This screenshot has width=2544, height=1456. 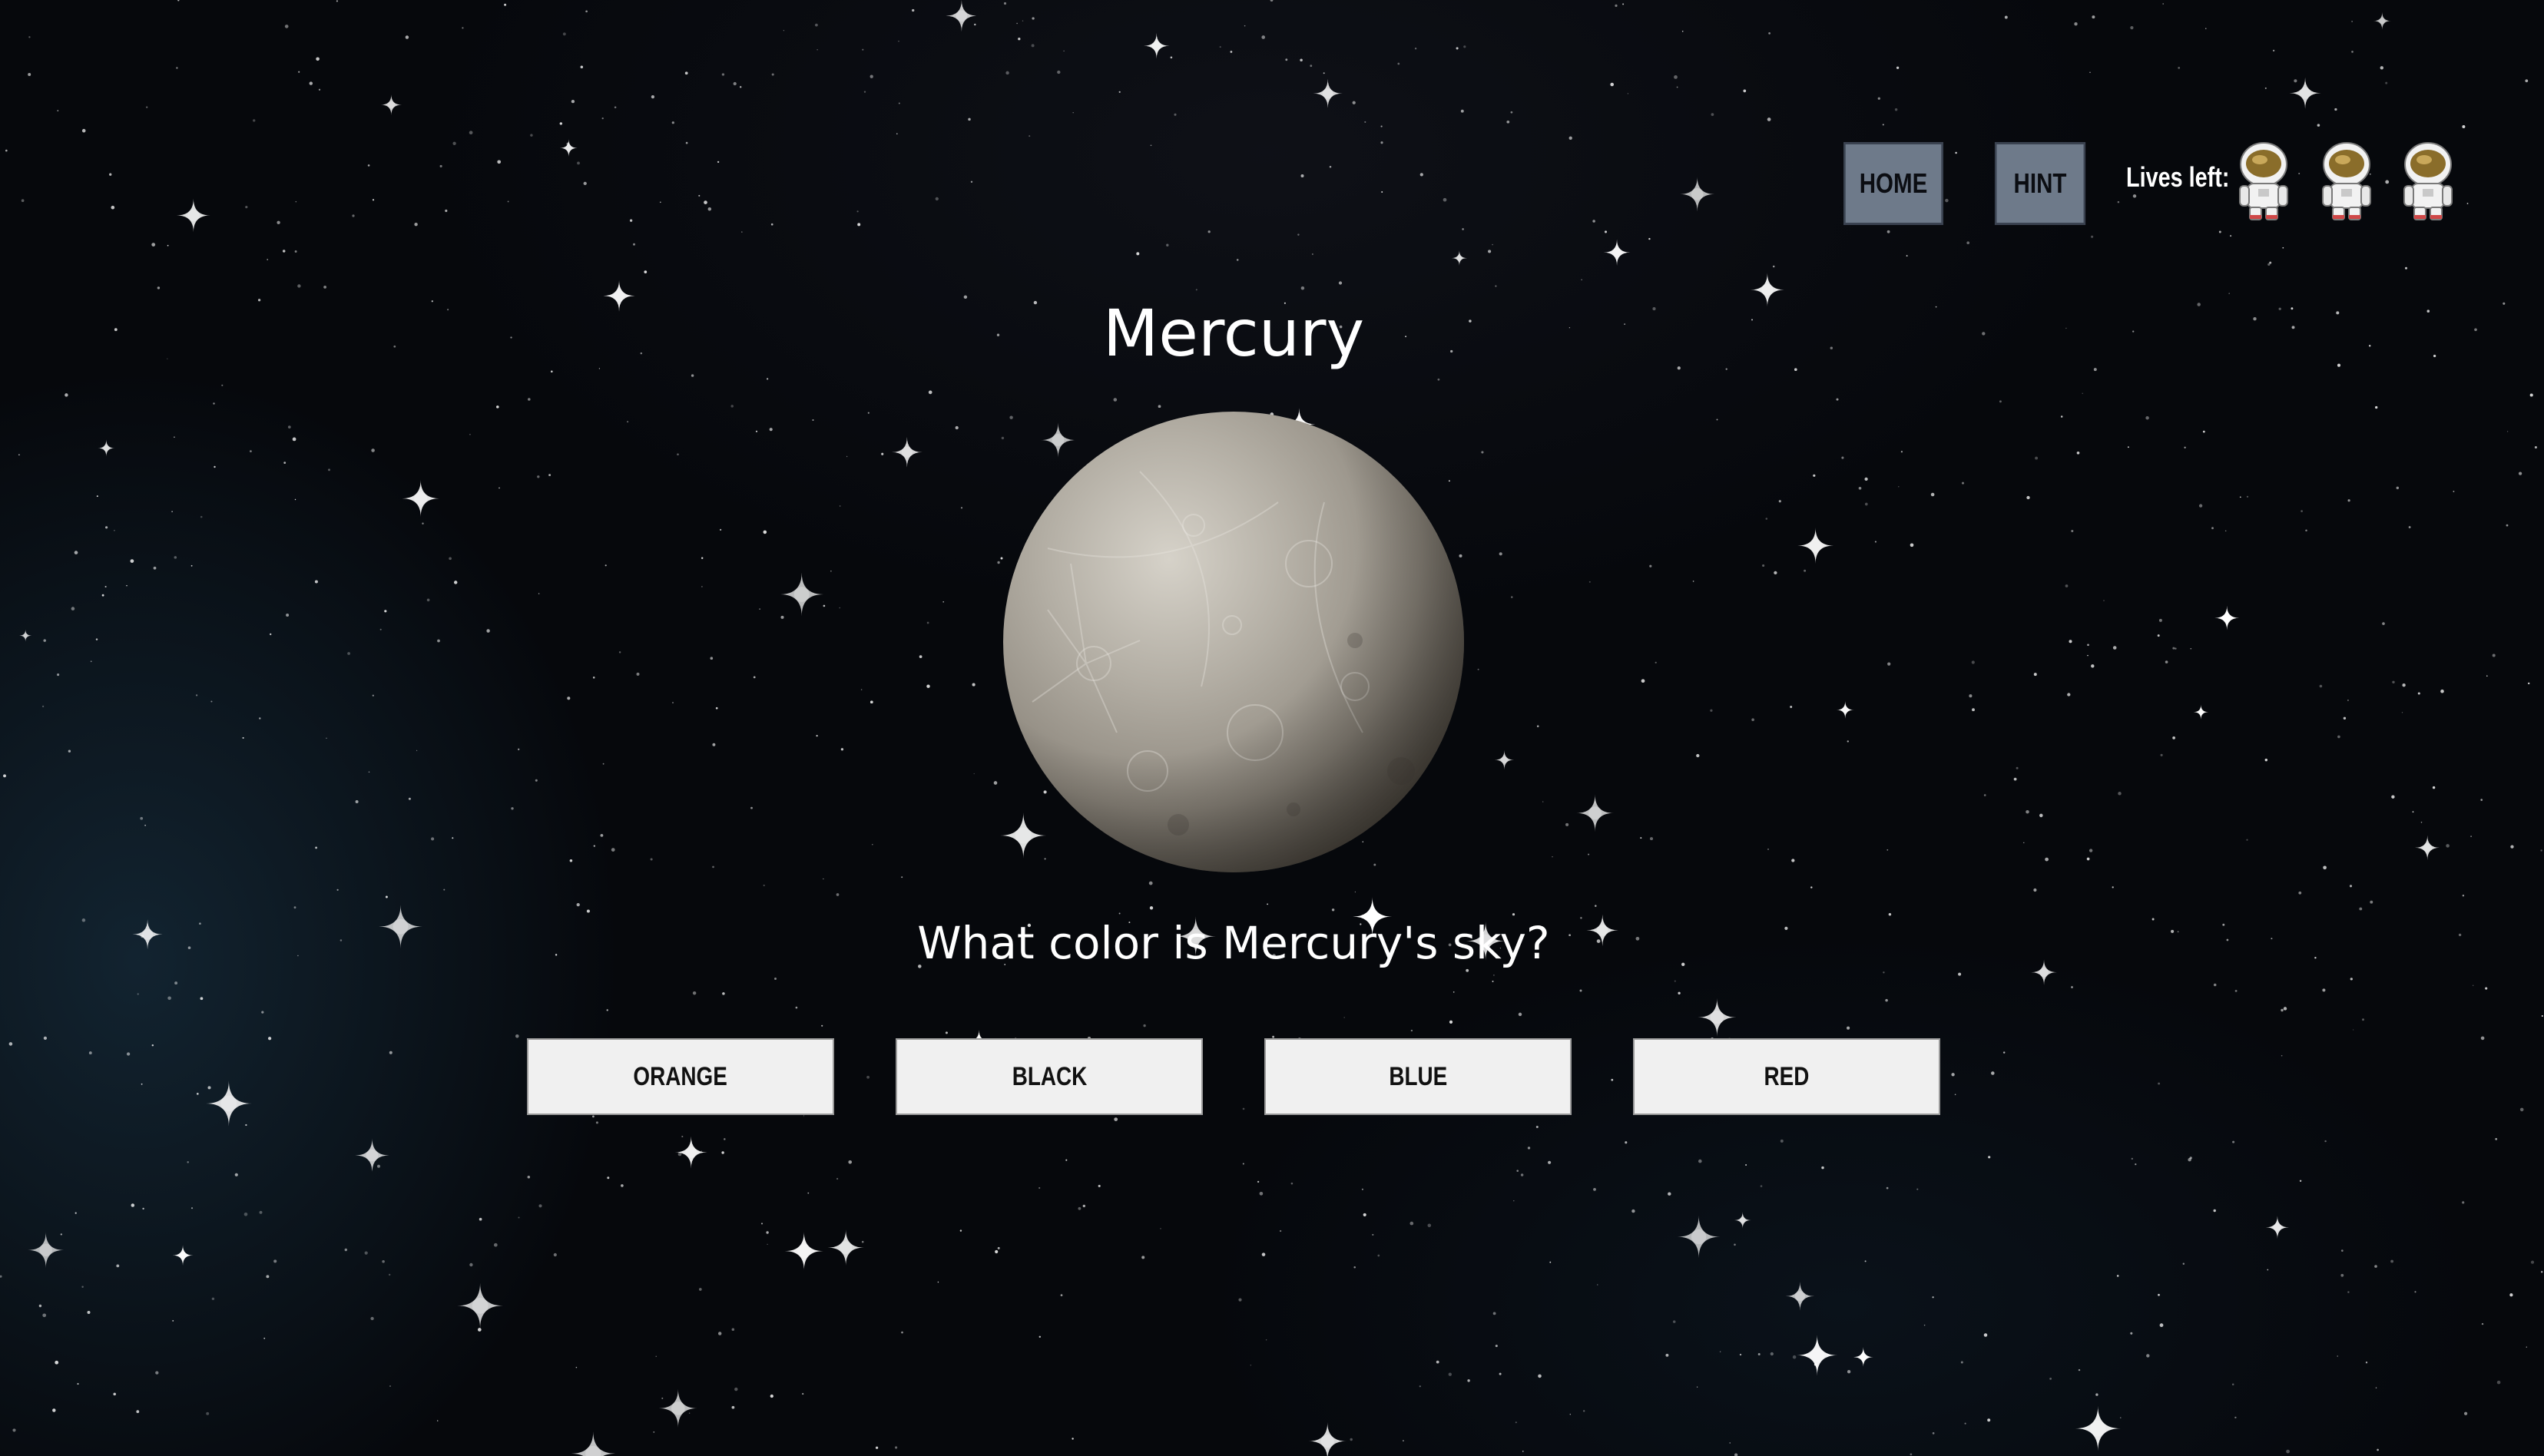 I want to click on answer-label: ORANGE, so click(x=680, y=1076).